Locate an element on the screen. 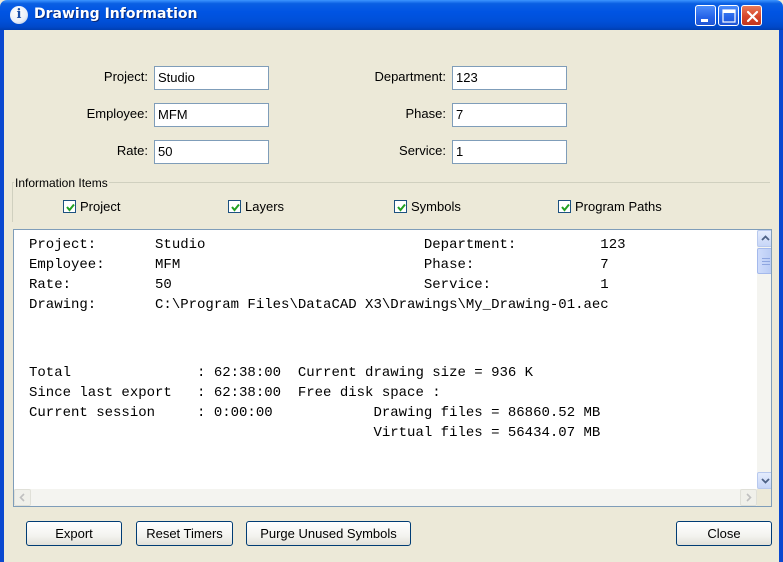 This screenshot has height=562, width=783. chevron-up-icon is located at coordinates (765, 238).